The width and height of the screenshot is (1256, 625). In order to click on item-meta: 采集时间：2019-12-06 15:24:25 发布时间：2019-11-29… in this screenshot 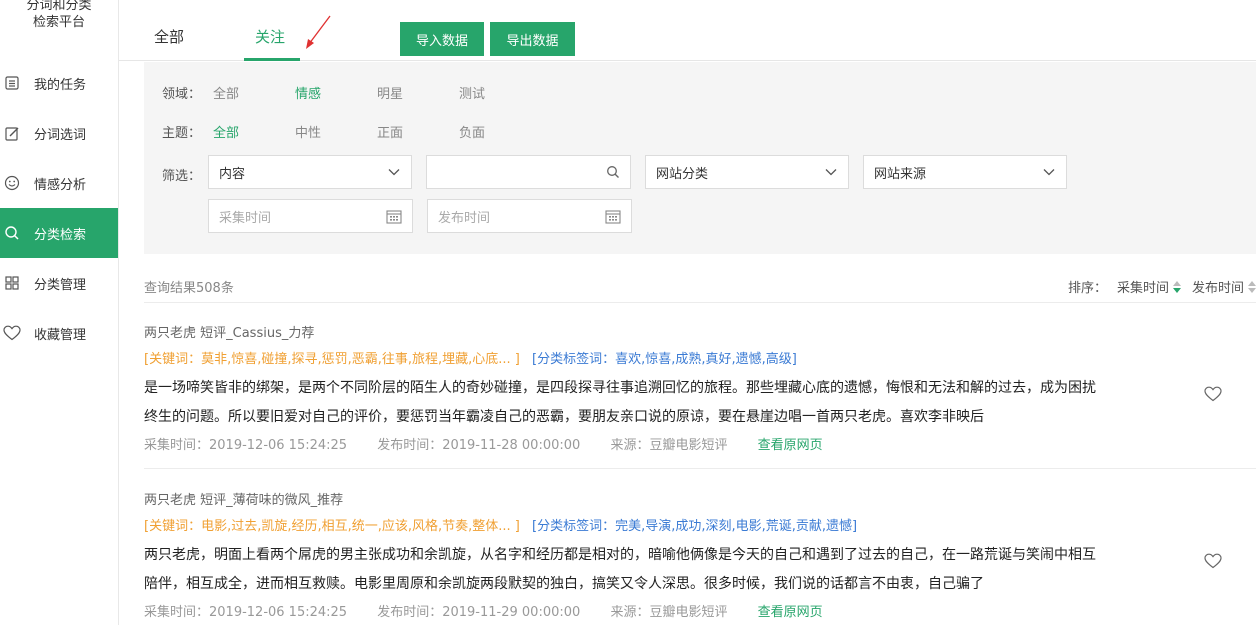, I will do `click(483, 610)`.